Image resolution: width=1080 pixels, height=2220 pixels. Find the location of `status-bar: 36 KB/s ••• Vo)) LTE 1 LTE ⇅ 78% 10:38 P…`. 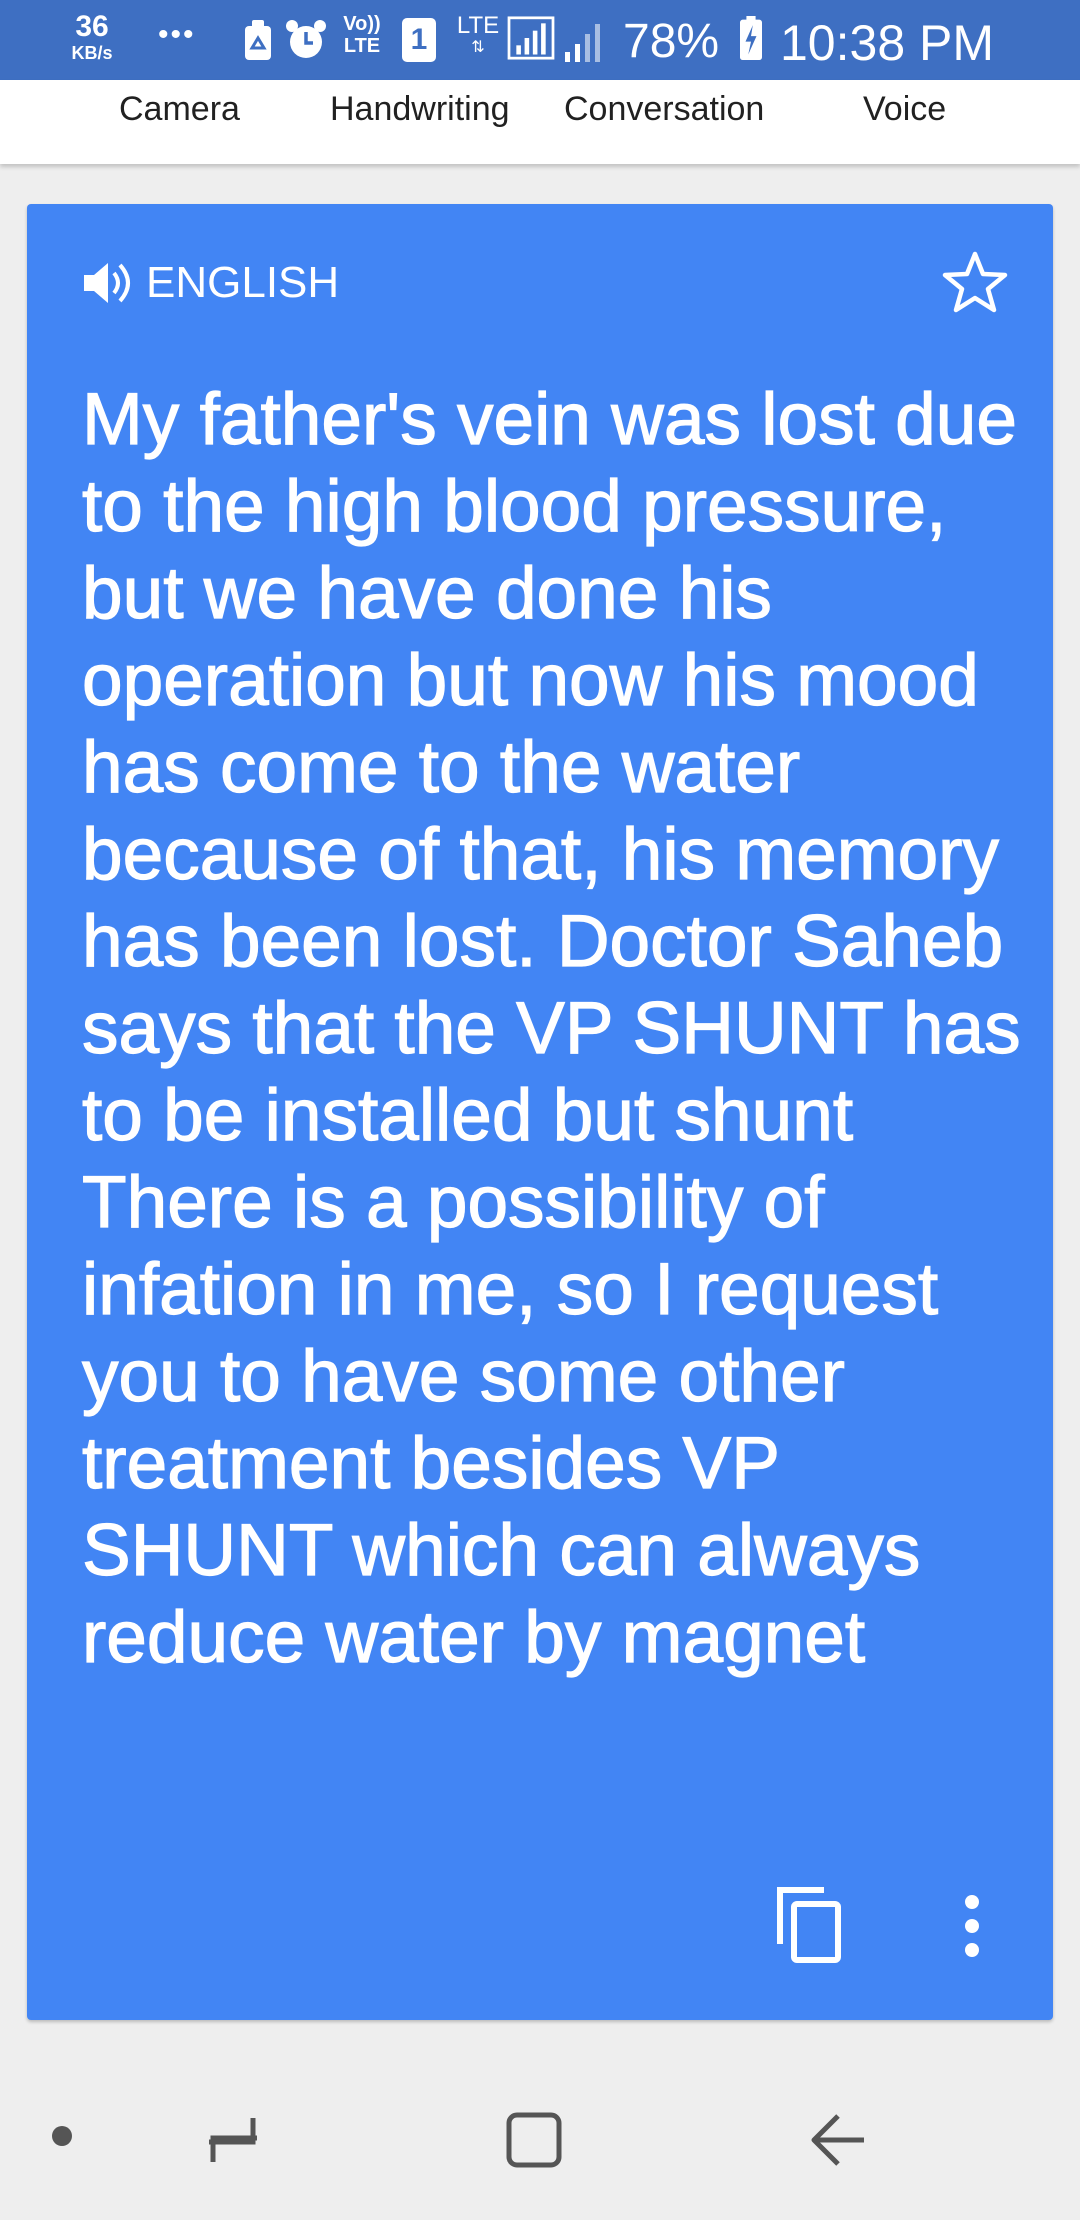

status-bar: 36 KB/s ••• Vo)) LTE 1 LTE ⇅ 78% 10:38 P… is located at coordinates (540, 40).